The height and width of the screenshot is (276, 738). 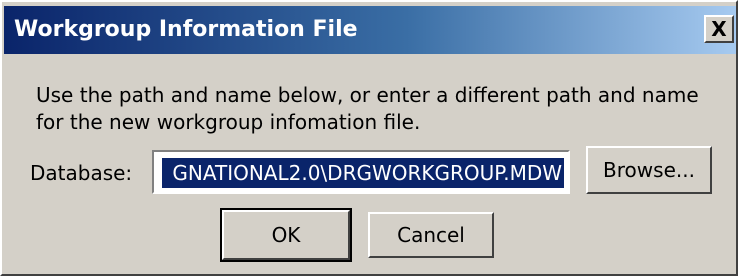 I want to click on ok-button-label: OK, so click(x=286, y=235).